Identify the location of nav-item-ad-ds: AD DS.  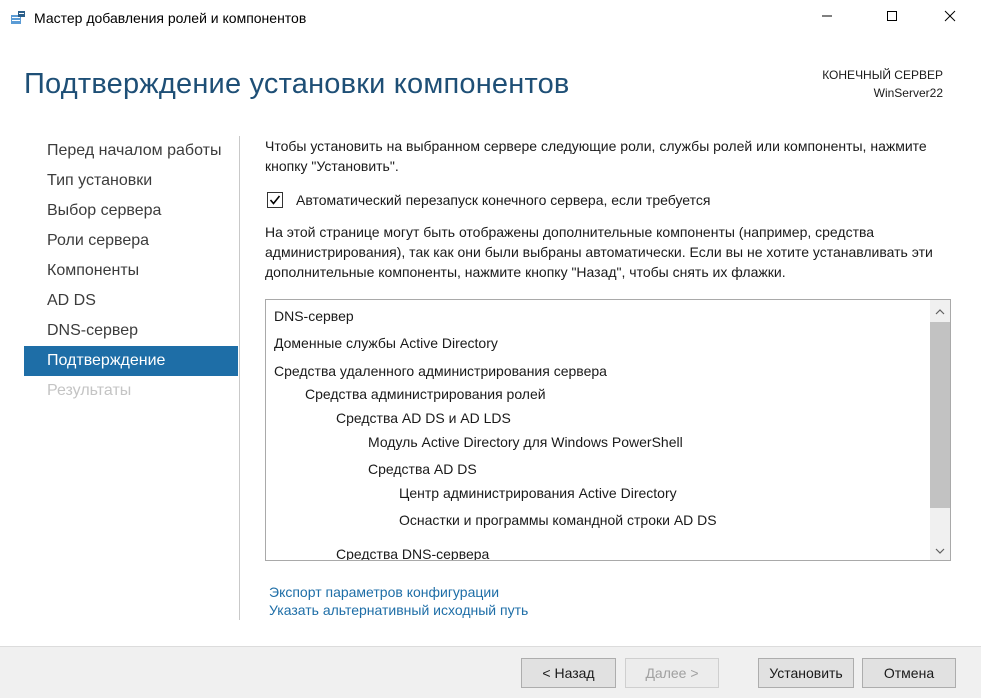
(131, 301).